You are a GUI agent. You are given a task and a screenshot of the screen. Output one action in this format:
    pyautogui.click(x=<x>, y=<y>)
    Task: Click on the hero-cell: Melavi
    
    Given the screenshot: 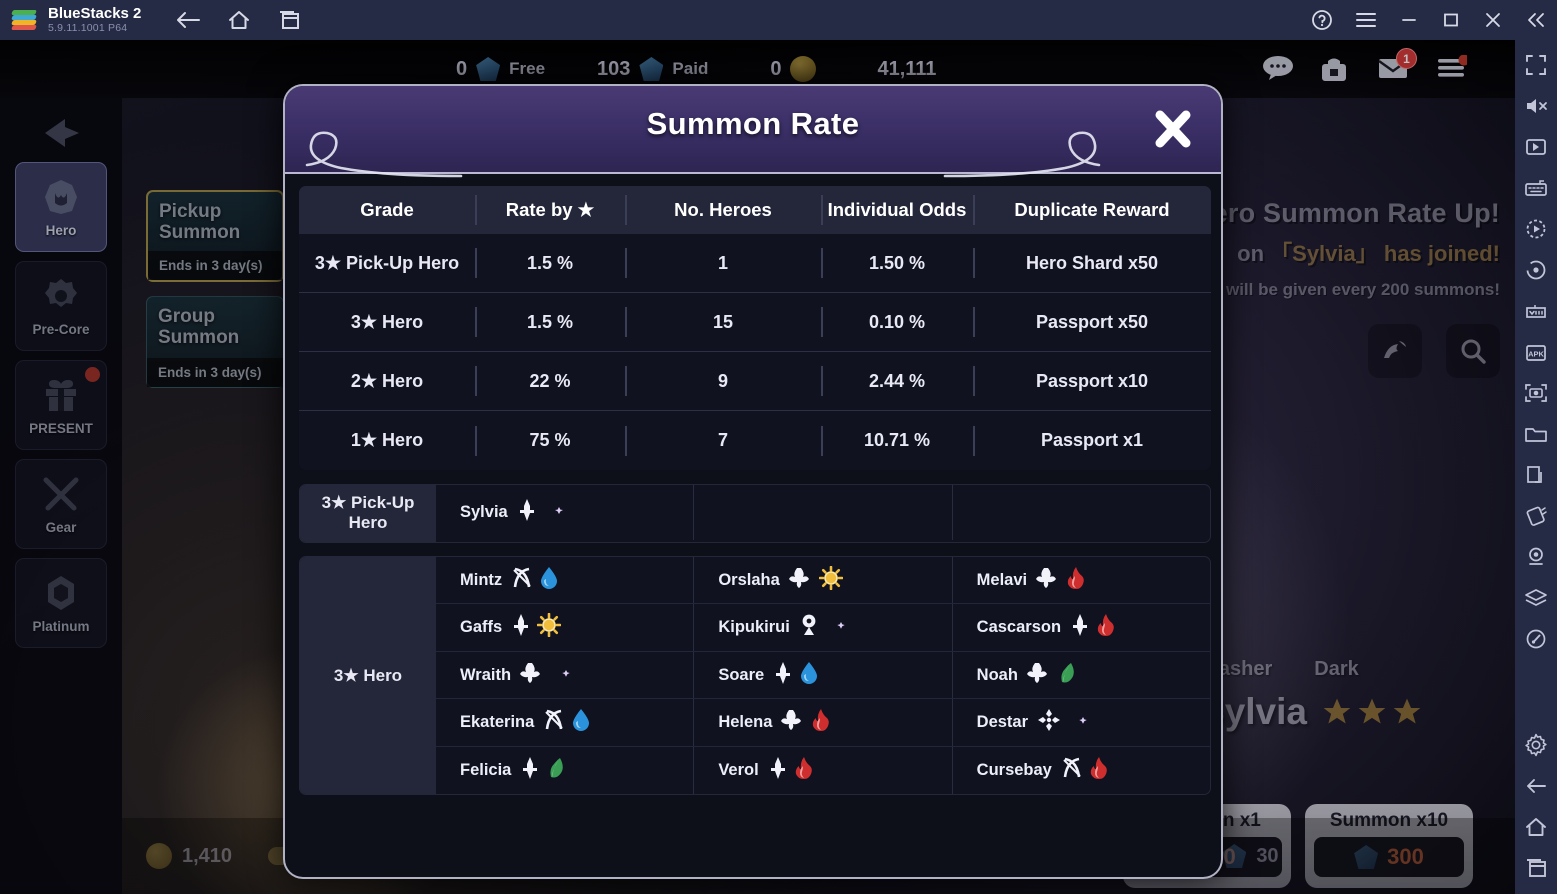 What is the action you would take?
    pyautogui.click(x=1080, y=580)
    